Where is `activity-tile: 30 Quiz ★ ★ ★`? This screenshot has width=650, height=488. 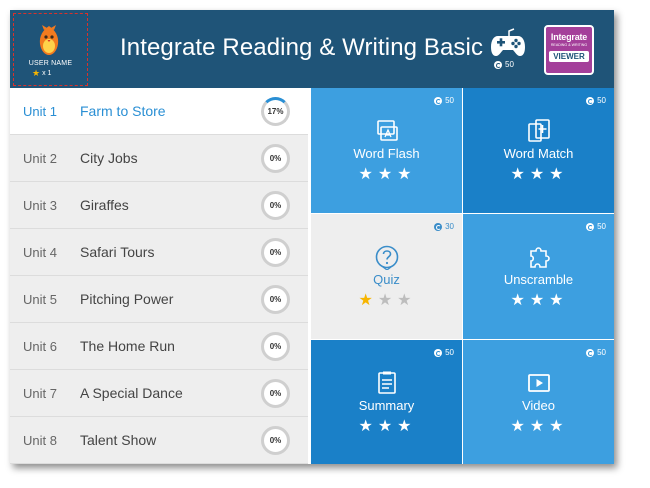 activity-tile: 30 Quiz ★ ★ ★ is located at coordinates (386, 276).